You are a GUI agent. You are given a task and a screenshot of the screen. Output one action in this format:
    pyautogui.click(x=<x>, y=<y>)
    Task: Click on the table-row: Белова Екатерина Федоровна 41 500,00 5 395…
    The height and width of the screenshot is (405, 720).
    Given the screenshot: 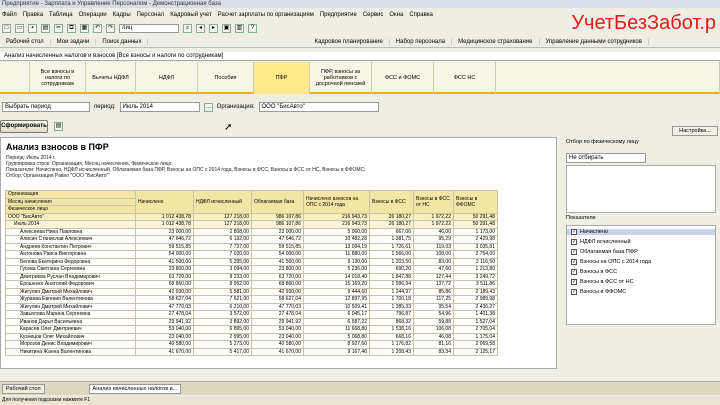 What is the action you would take?
    pyautogui.click(x=251, y=261)
    